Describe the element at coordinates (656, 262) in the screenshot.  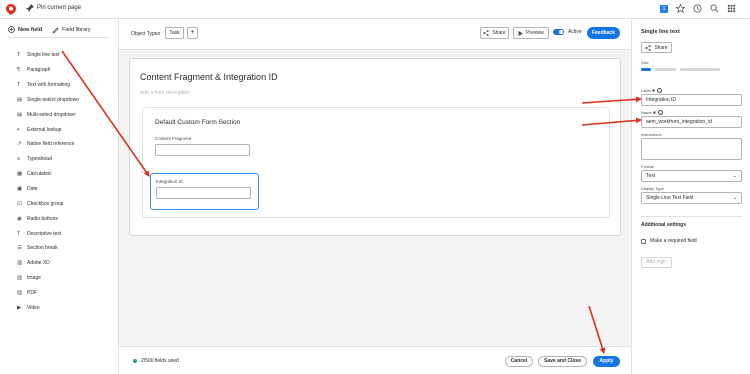
I see `add-logic-button: Add logic` at that location.